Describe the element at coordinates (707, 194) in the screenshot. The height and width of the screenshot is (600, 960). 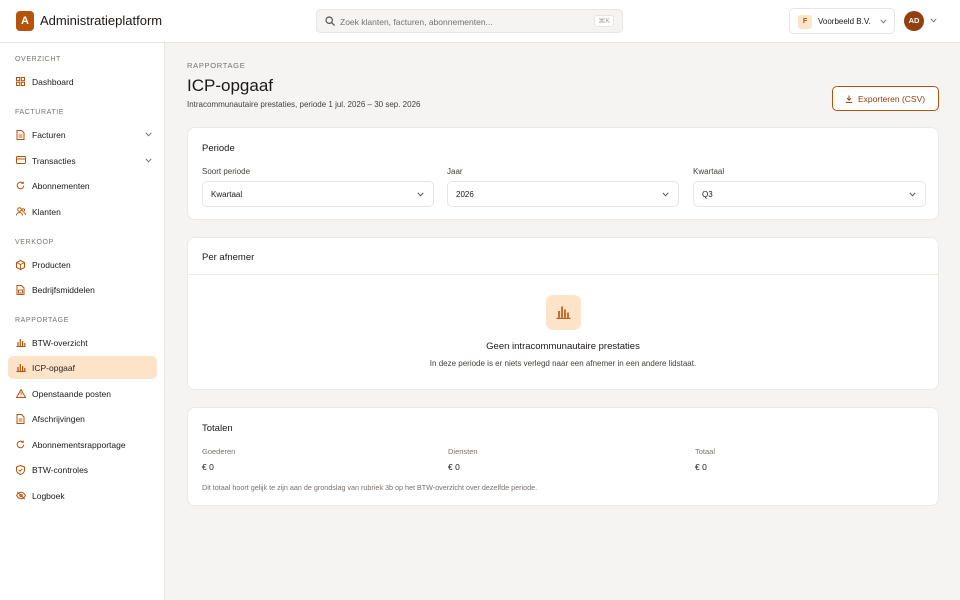
I see `select-value: Q3` at that location.